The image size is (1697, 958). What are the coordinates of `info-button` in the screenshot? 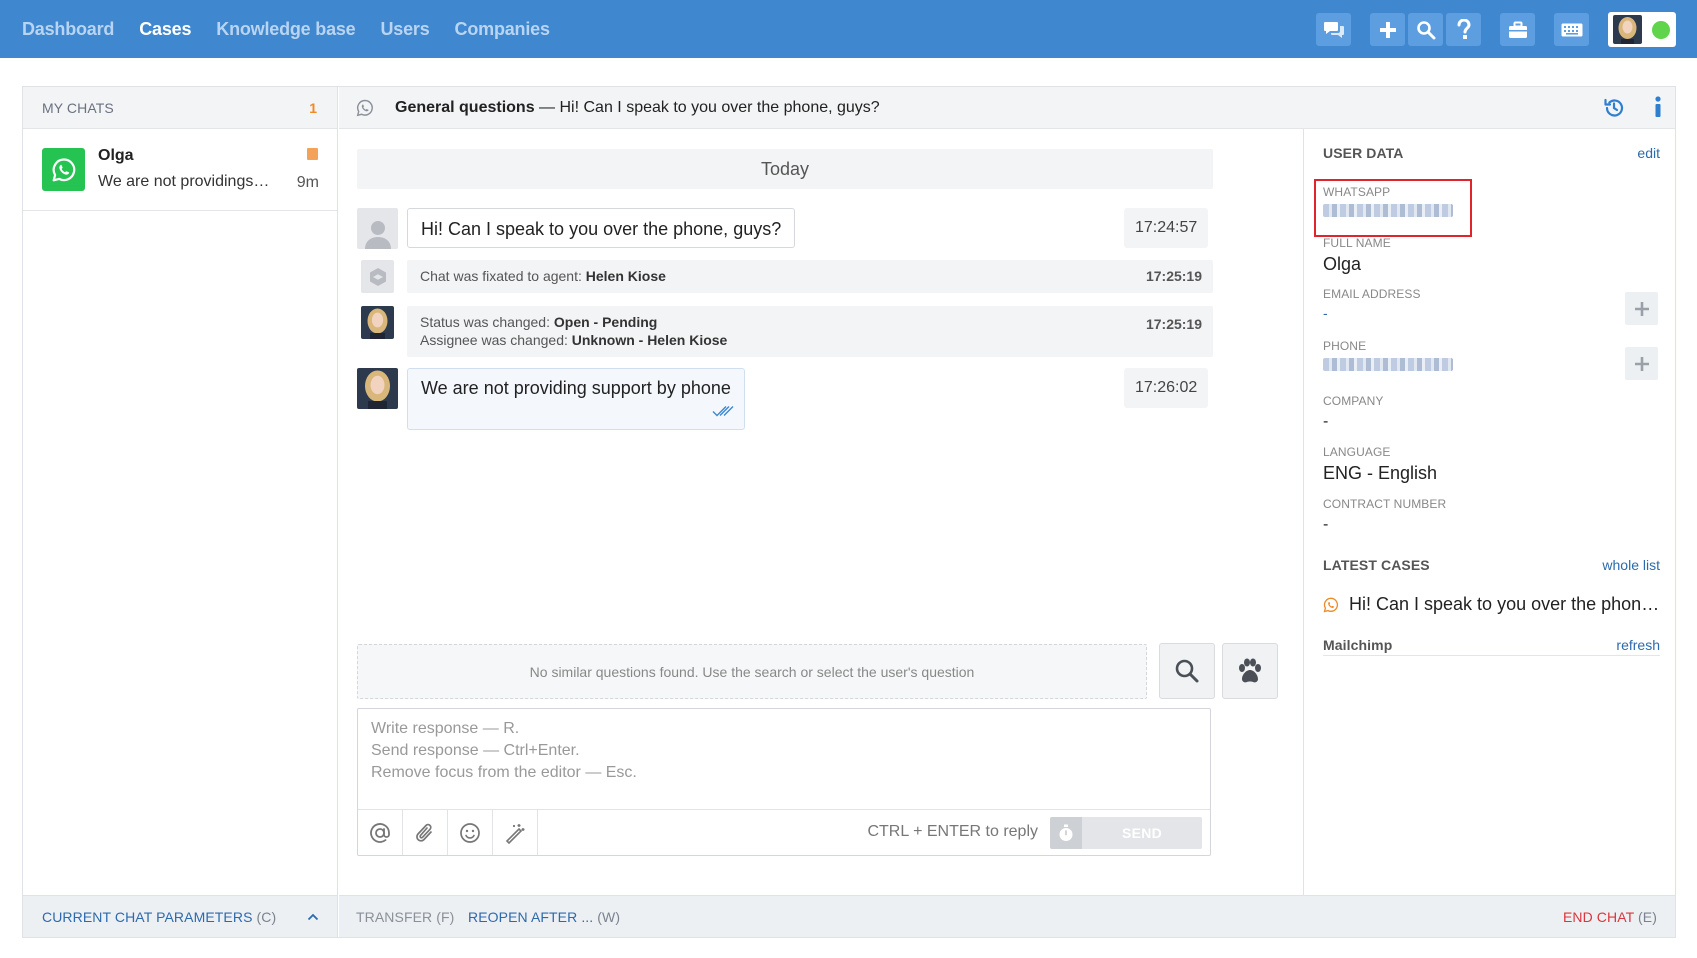 It's located at (1658, 109).